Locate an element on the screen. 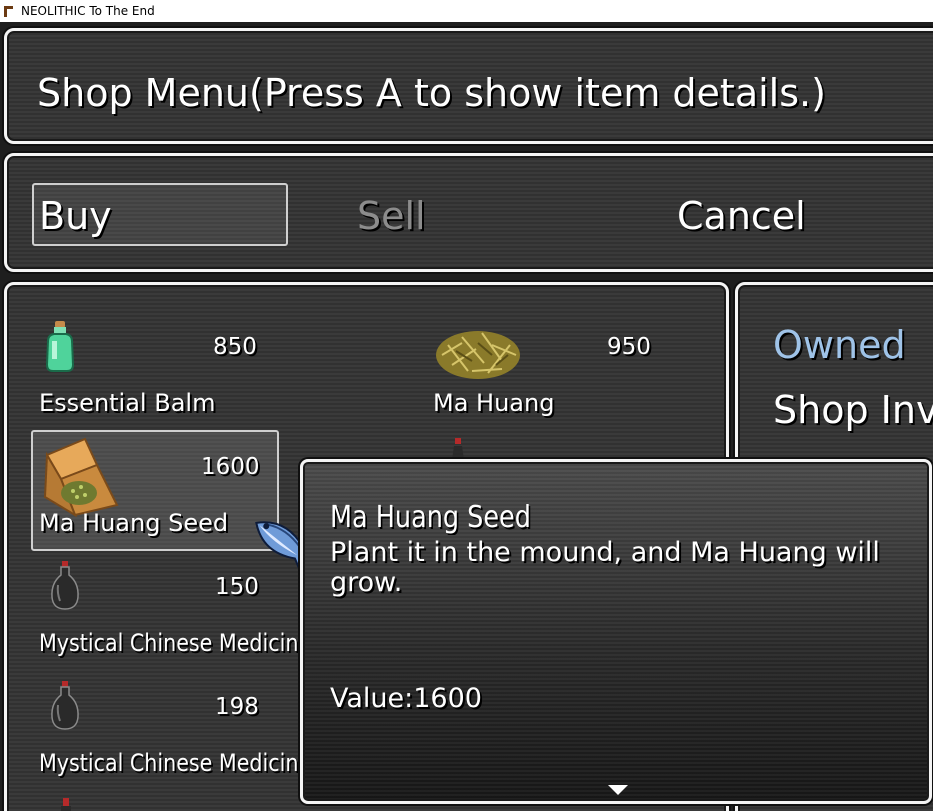  item-price: 950 is located at coordinates (629, 347).